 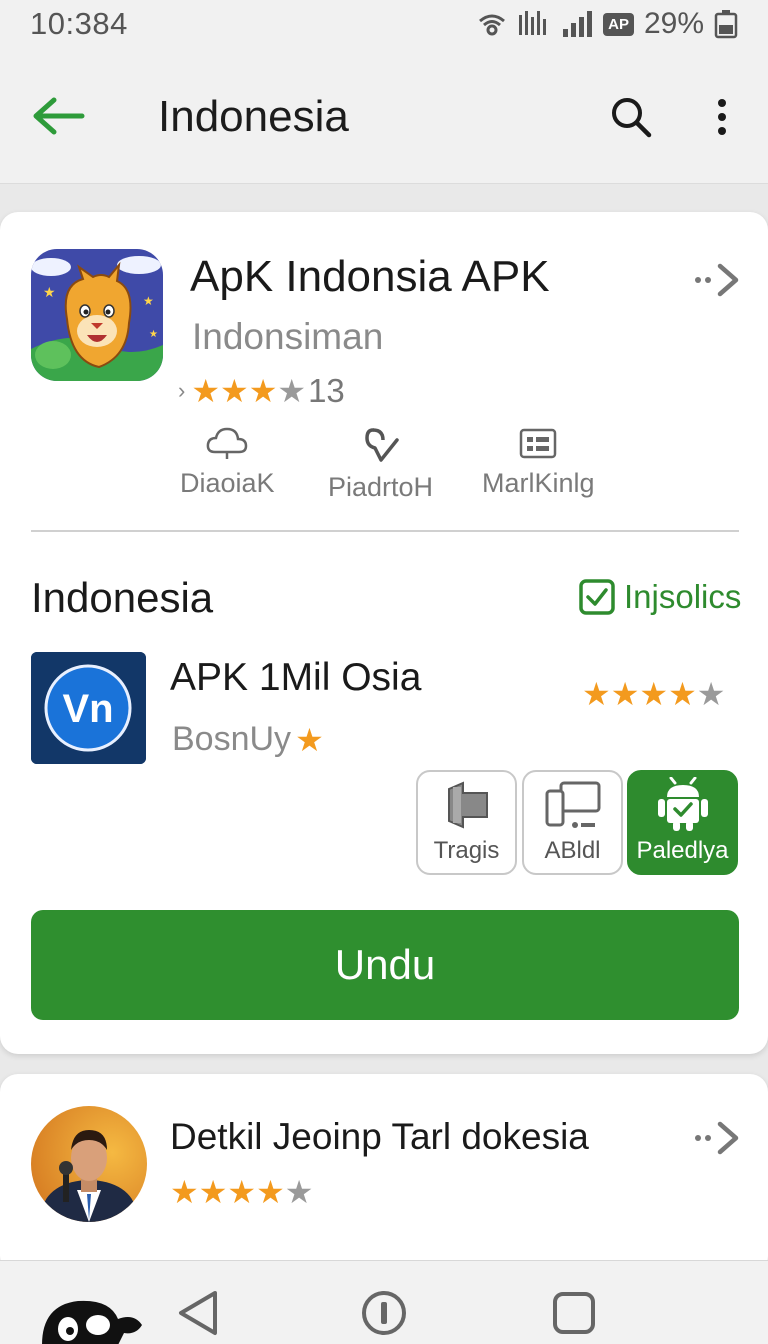 I want to click on pin-check-icon, so click(x=381, y=445).